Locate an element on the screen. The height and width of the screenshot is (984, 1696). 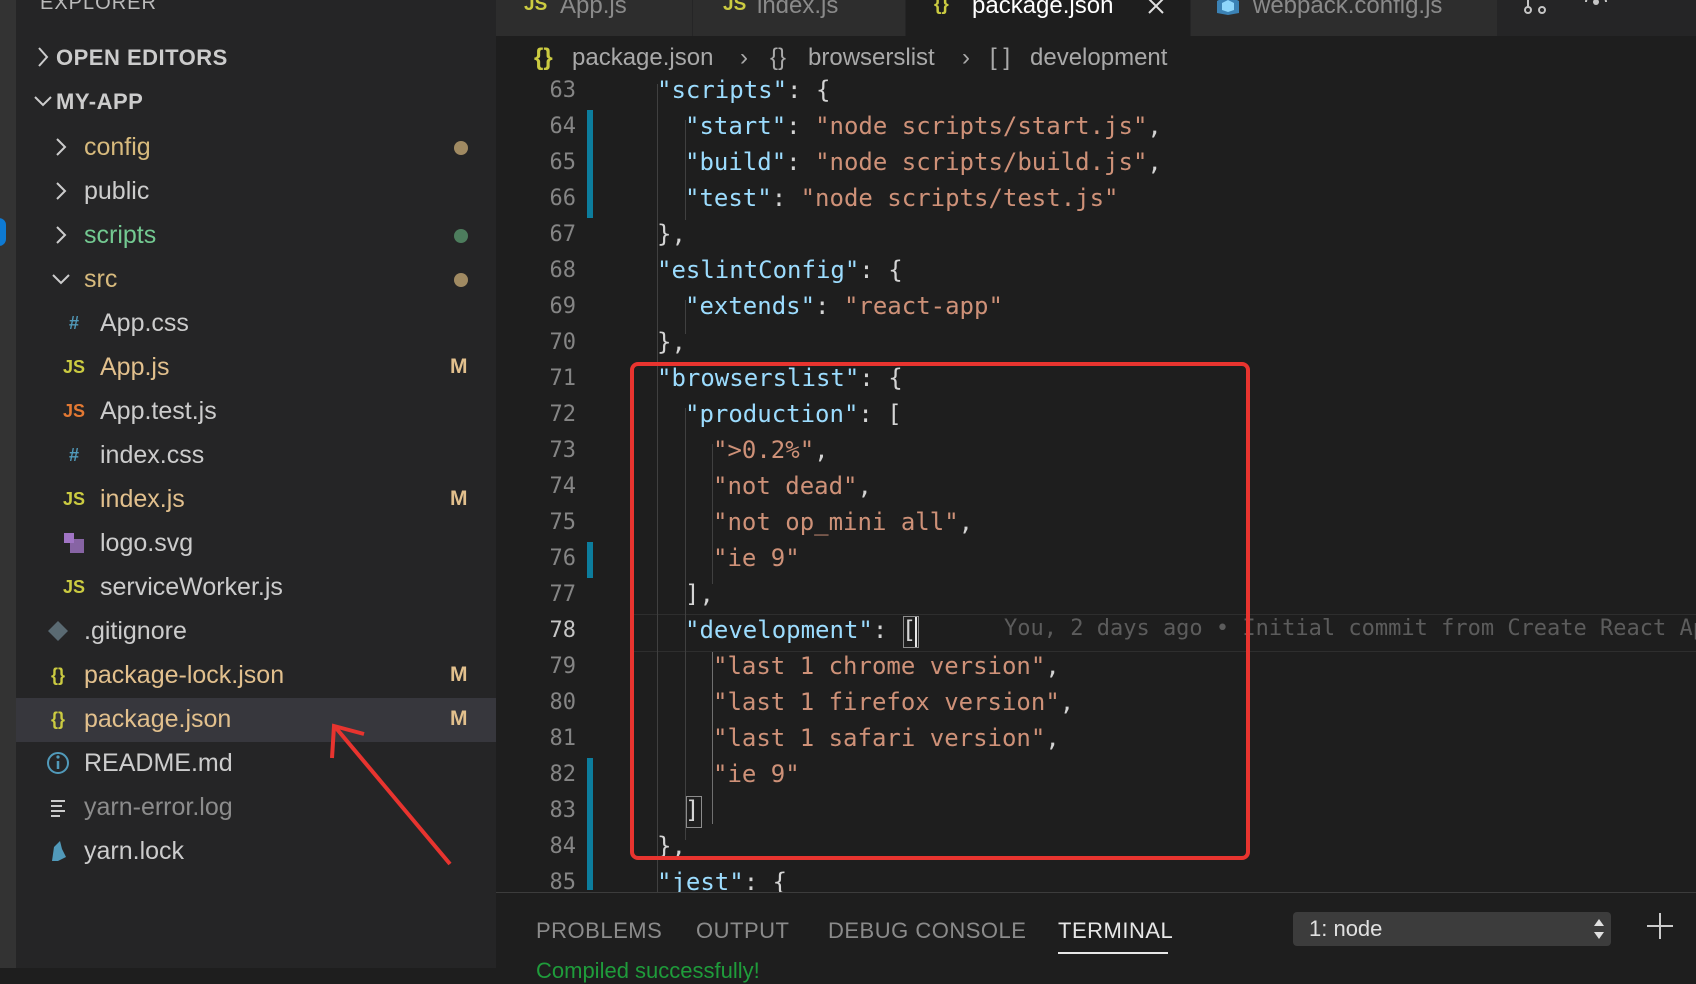
code-line: "test": "node scripts/test.js" is located at coordinates (902, 198).